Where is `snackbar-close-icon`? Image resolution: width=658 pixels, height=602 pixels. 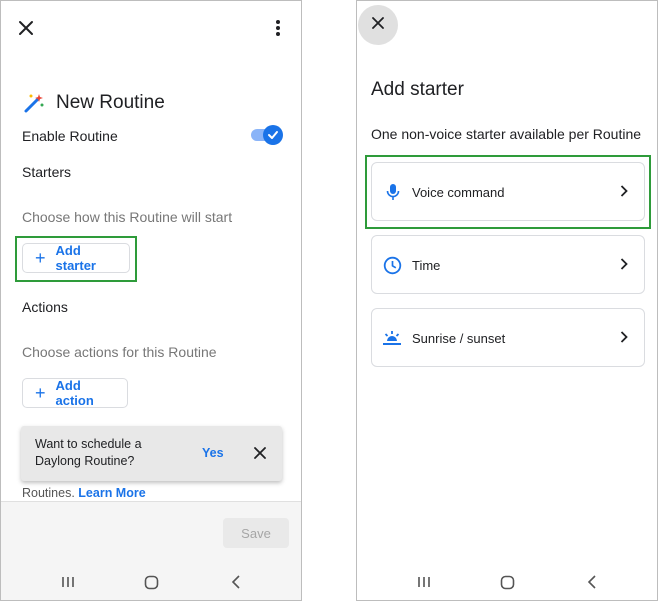
snackbar-close-icon is located at coordinates (260, 453).